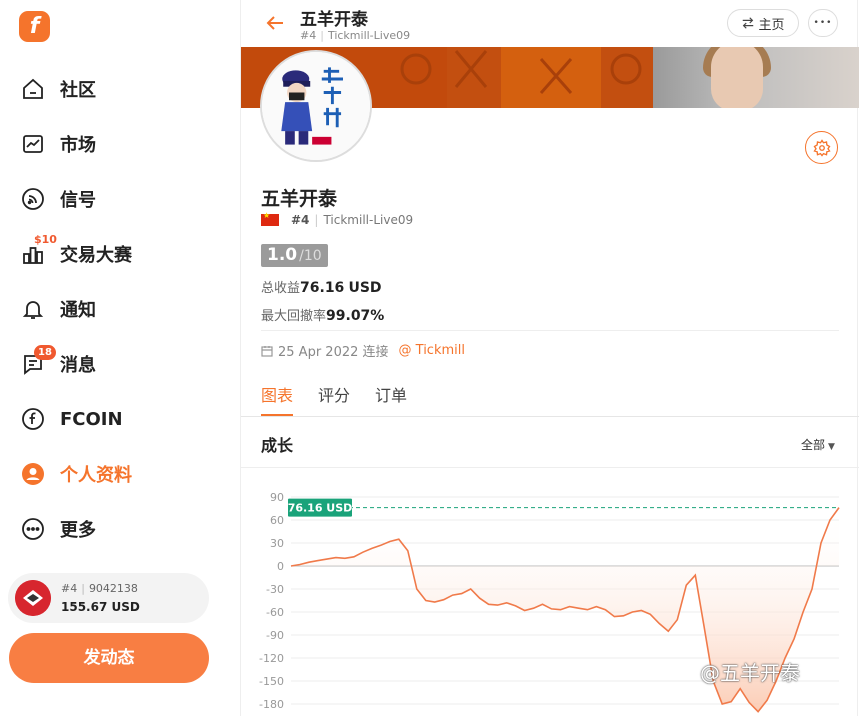  What do you see at coordinates (275, 589) in the screenshot?
I see `y-tick-label: -30` at bounding box center [275, 589].